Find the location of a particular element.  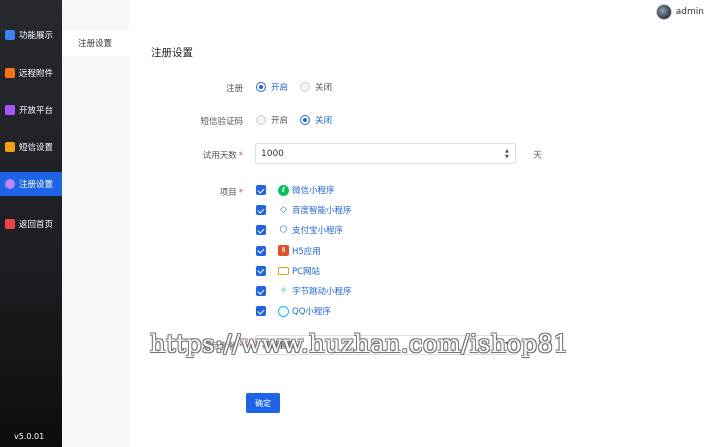

sms-code-off-radio: 关闭 is located at coordinates (316, 120).